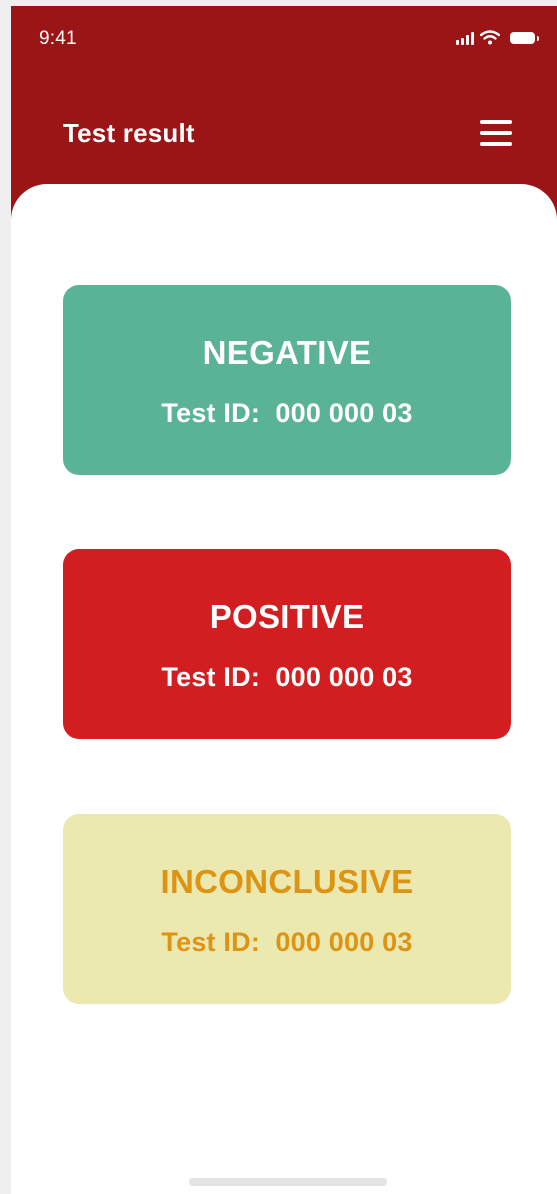 The height and width of the screenshot is (1194, 557). I want to click on status-time: 9:41, so click(58, 38).